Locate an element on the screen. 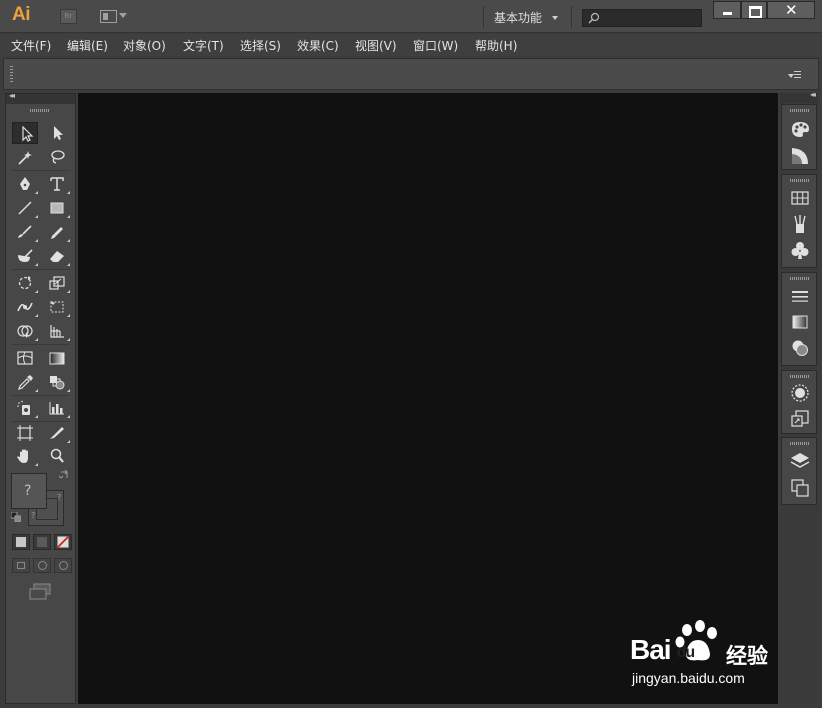  magic-wand-tool is located at coordinates (25, 157).